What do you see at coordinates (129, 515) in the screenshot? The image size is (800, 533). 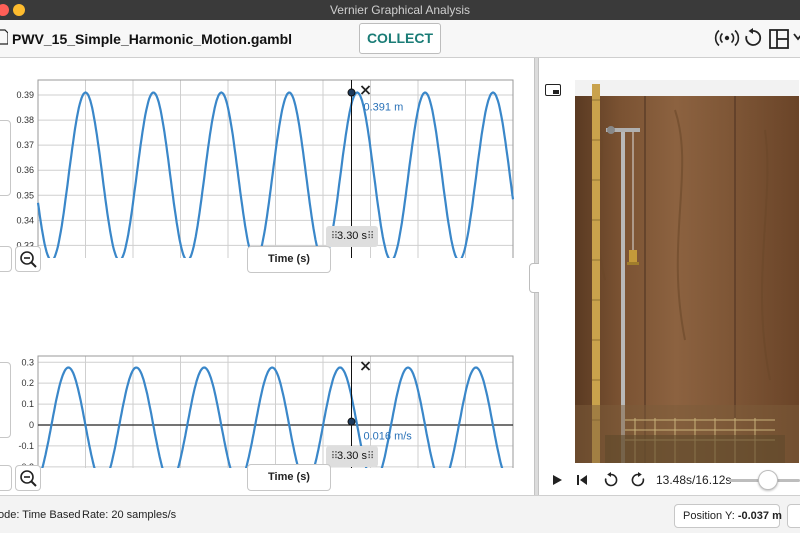 I see `sample-rate: Rate: 20 samples/s` at bounding box center [129, 515].